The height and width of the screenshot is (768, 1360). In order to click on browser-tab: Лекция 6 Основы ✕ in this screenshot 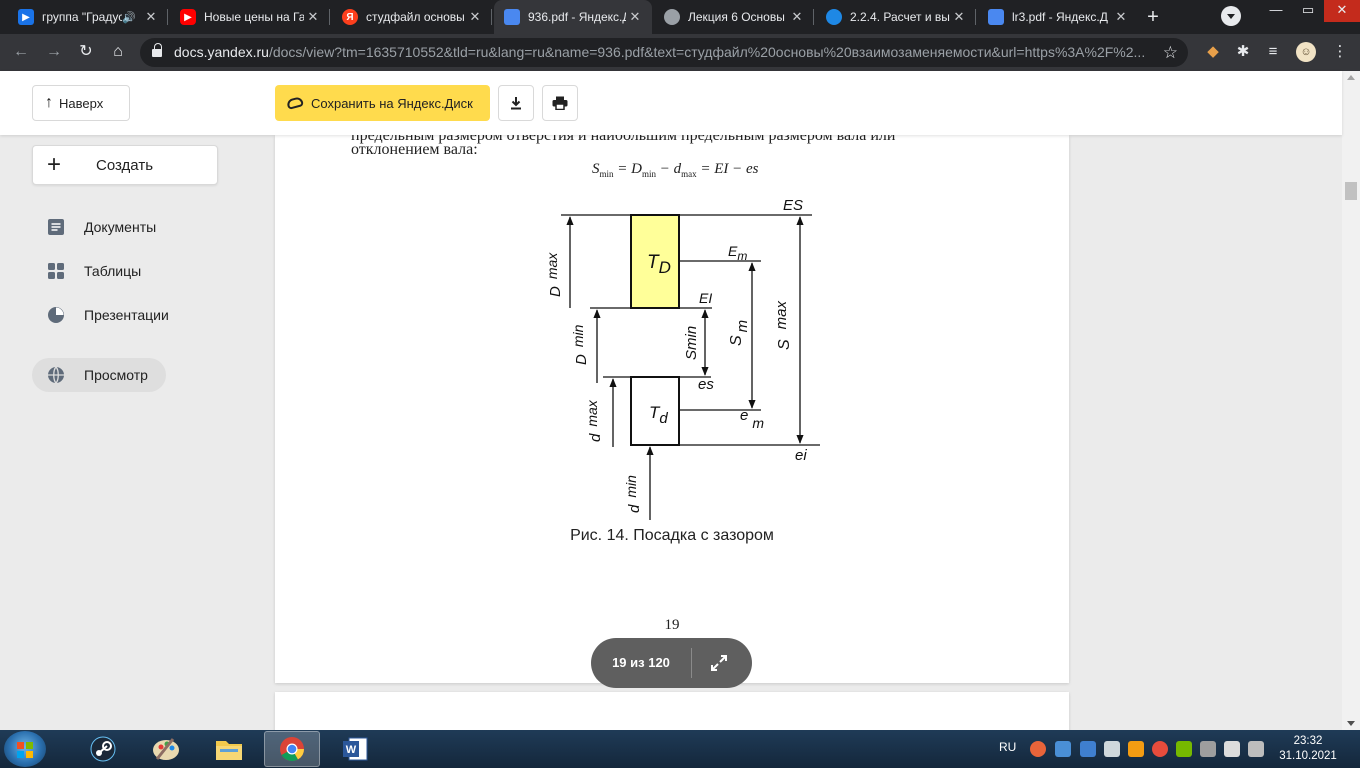, I will do `click(734, 17)`.